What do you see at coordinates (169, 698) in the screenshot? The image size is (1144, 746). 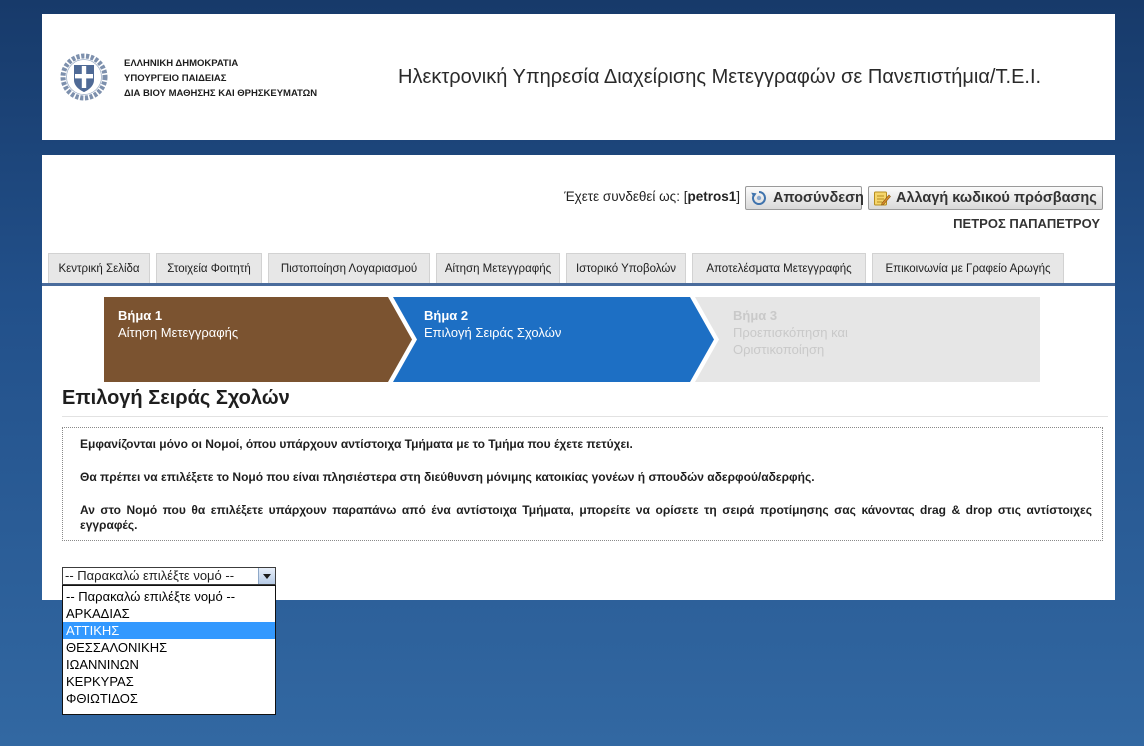 I see `dropdown-option: ΦΘΙΩΤΙΔΟΣ` at bounding box center [169, 698].